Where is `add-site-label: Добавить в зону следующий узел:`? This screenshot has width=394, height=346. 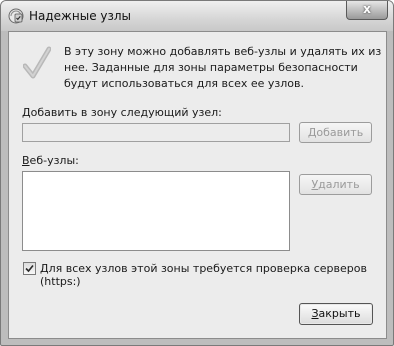
add-site-label: Добавить в зону следующий узел: is located at coordinates (122, 112).